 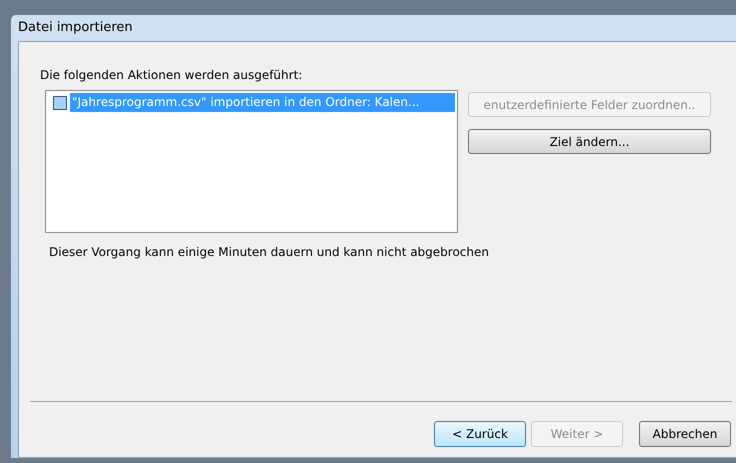 What do you see at coordinates (172, 75) in the screenshot?
I see `actions-label: Die folgenden Aktionen werden ausgeführt:` at bounding box center [172, 75].